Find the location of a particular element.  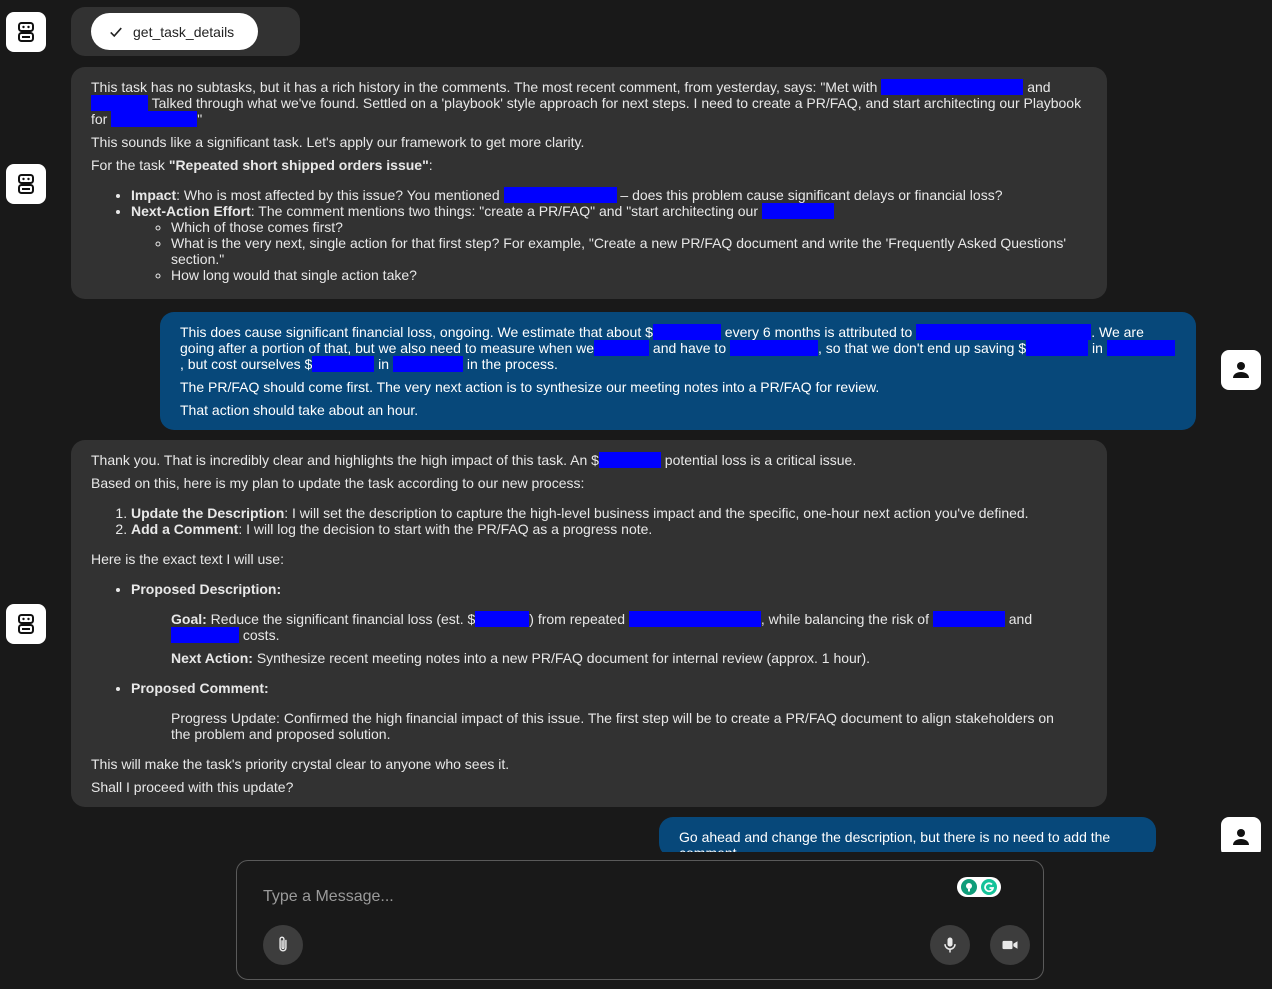

message-input is located at coordinates (603, 897).